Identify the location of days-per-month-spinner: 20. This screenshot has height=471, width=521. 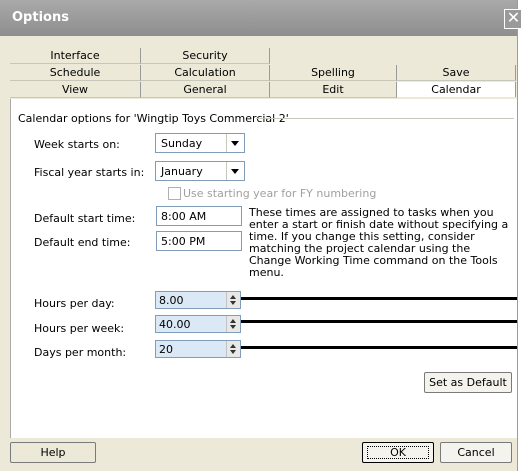
(198, 349).